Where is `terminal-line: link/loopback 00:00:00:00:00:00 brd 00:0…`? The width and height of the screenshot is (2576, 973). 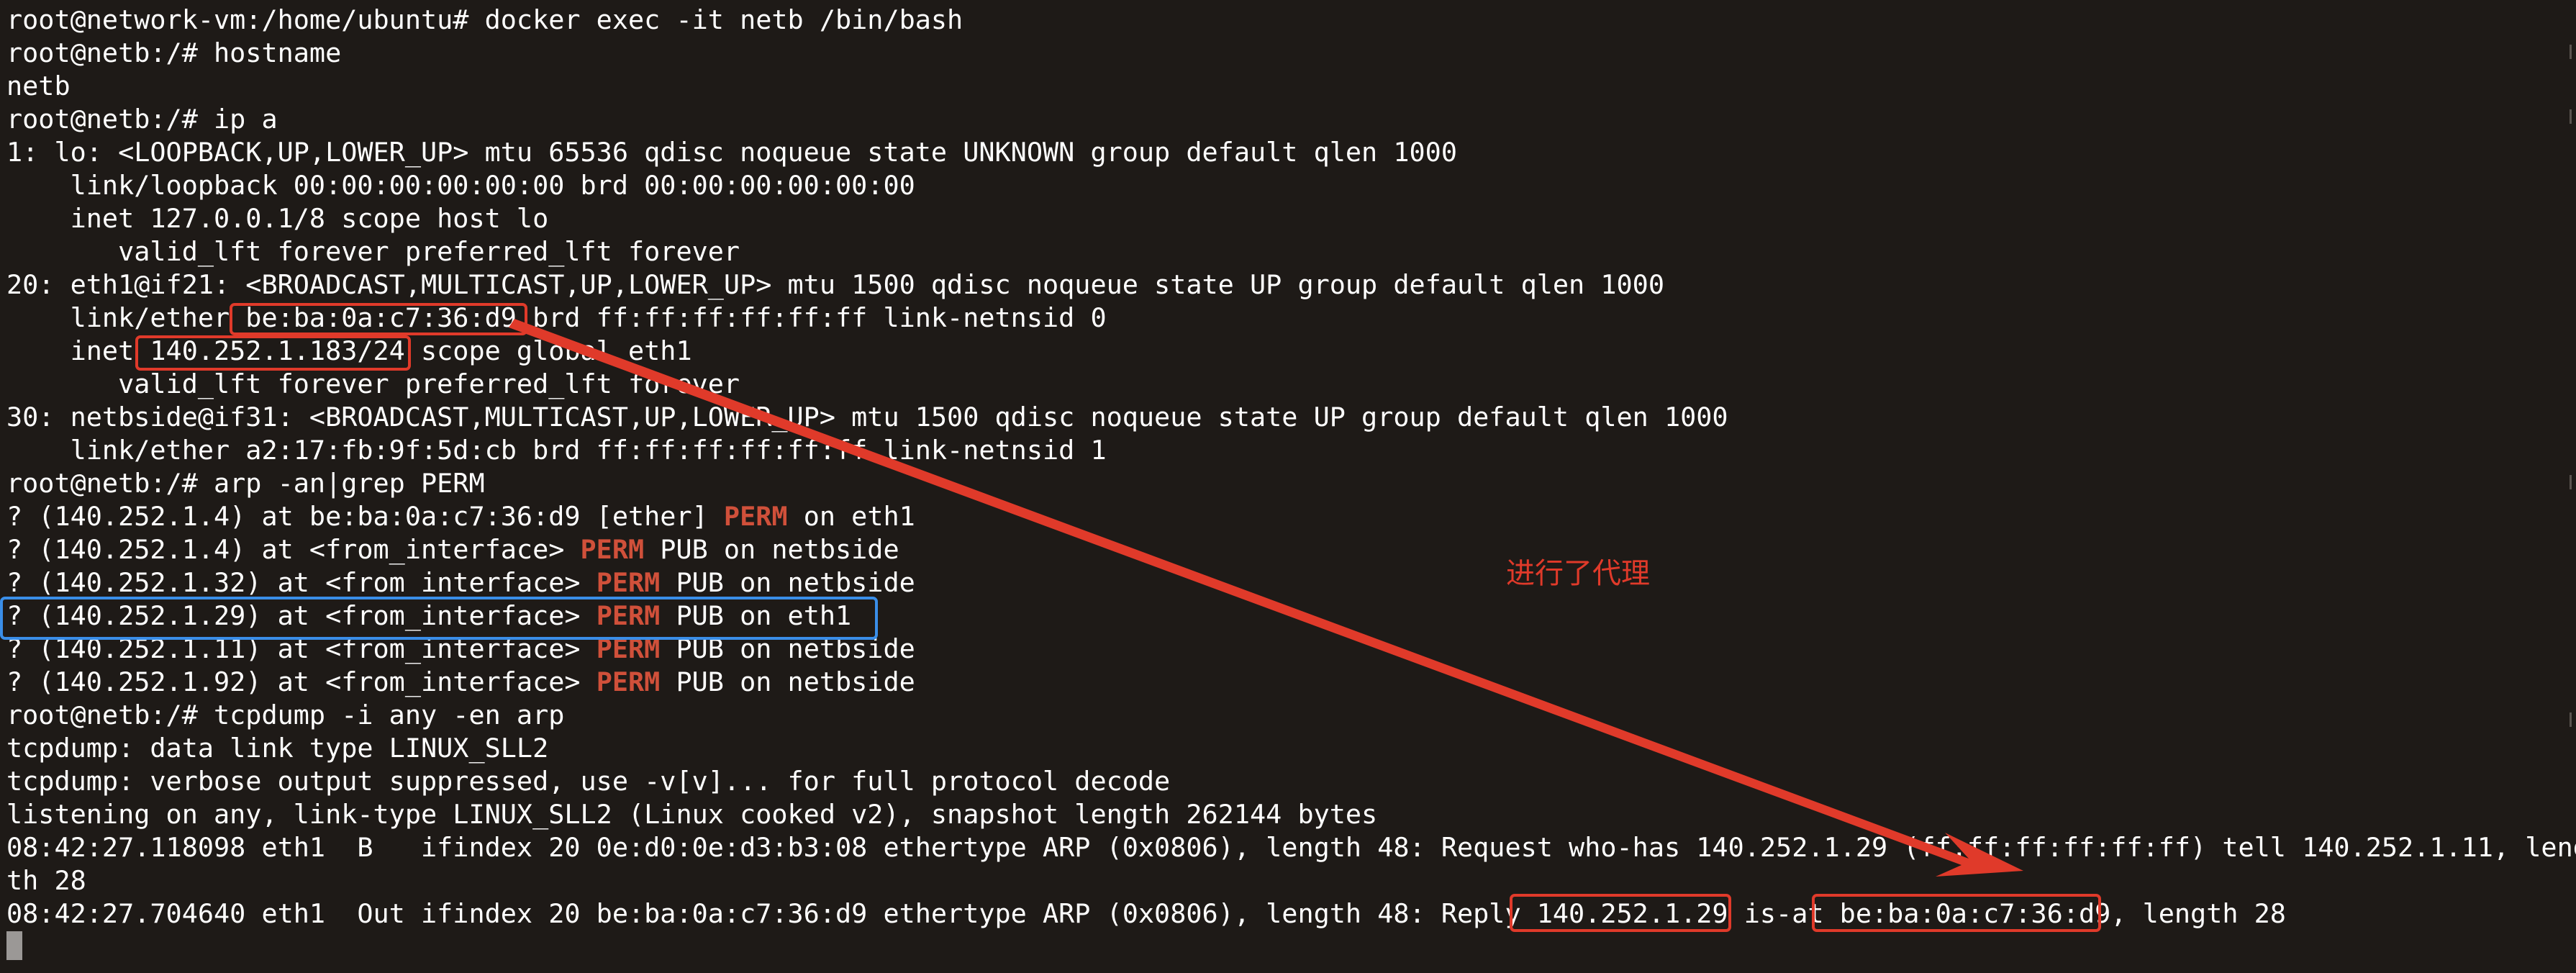 terminal-line: link/loopback 00:00:00:00:00:00 brd 00:0… is located at coordinates (460, 185).